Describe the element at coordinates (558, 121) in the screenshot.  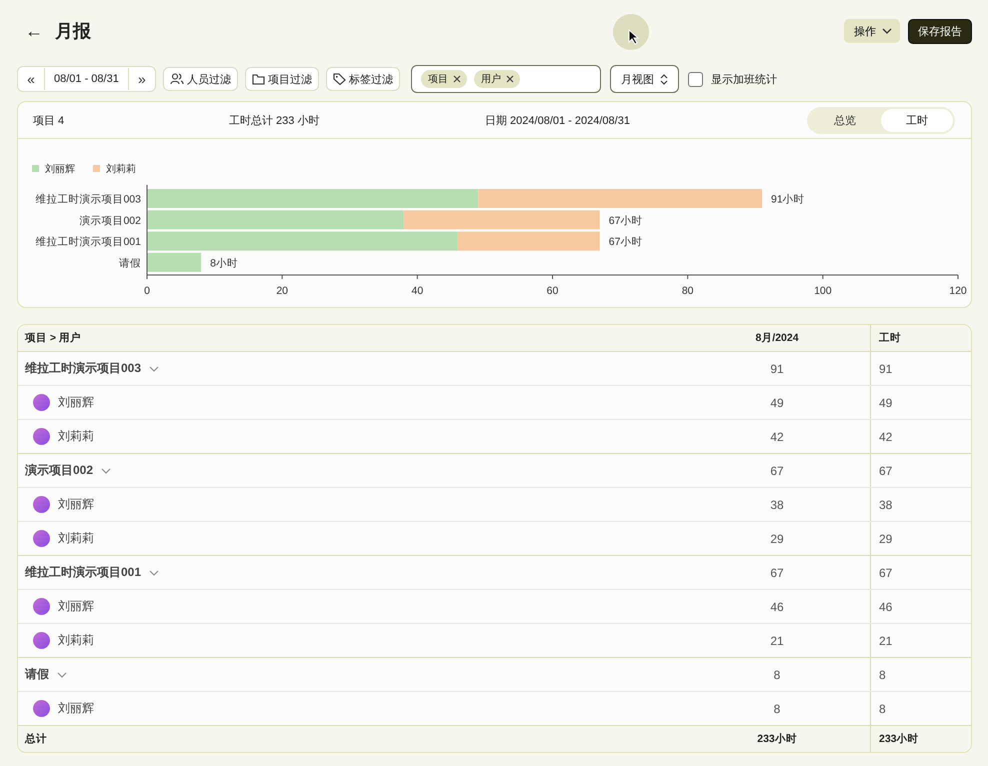
I see `date-period: 日期 2024/08/01 - 2024/08/31` at that location.